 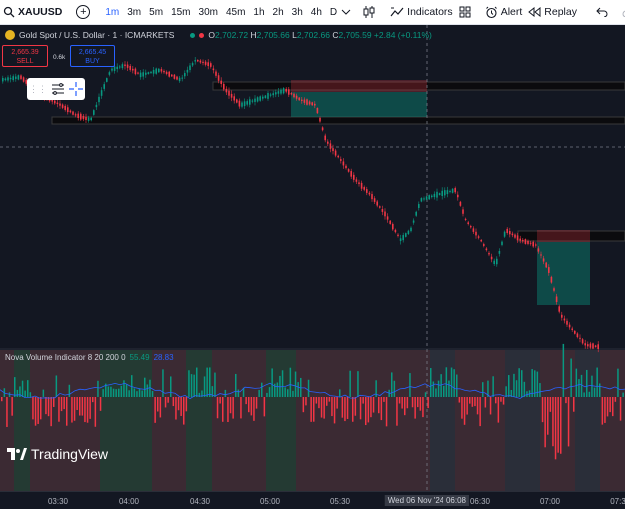 I want to click on interval-15m: 15m, so click(x=180, y=12).